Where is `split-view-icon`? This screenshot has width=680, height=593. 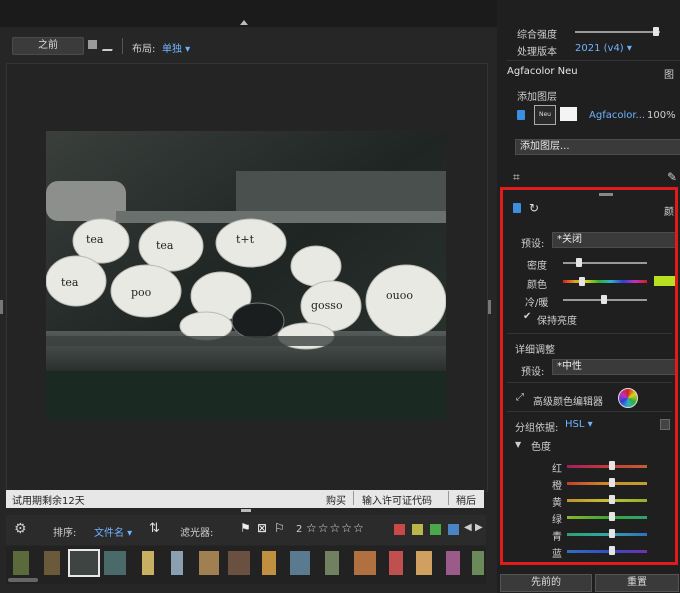 split-view-icon is located at coordinates (92, 44).